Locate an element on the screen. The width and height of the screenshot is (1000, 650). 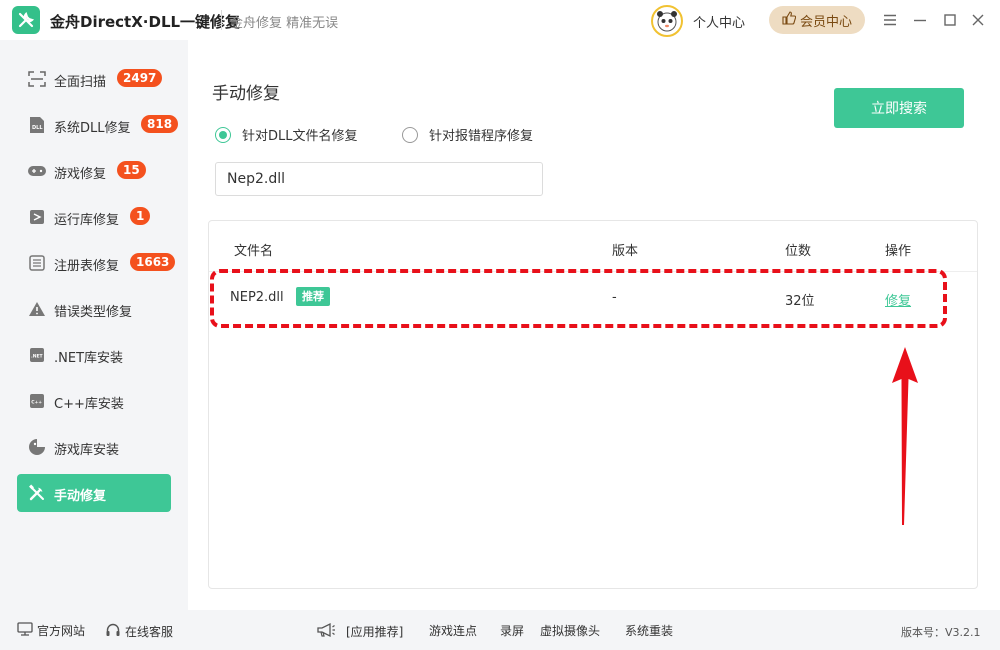
app-slogan: 金舟修复 精准无误 is located at coordinates (284, 23).